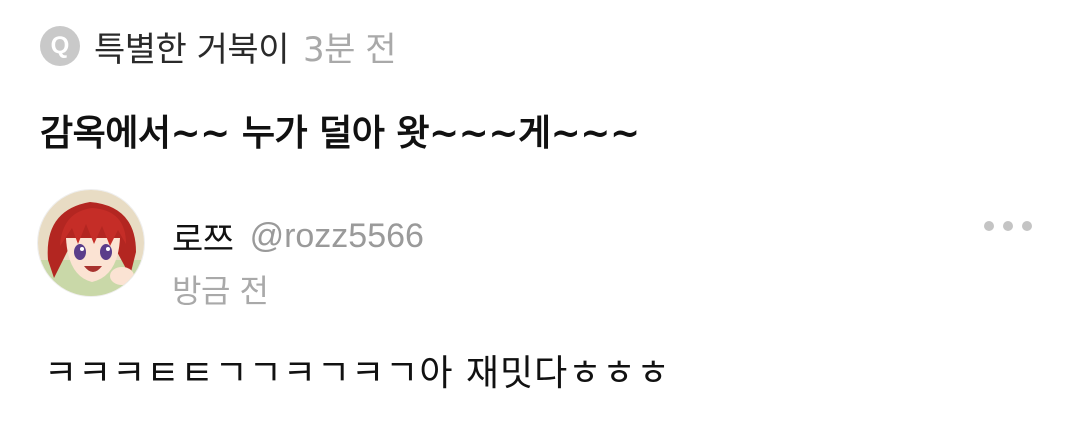  Describe the element at coordinates (350, 49) in the screenshot. I see `asked-time: 3분 전` at that location.